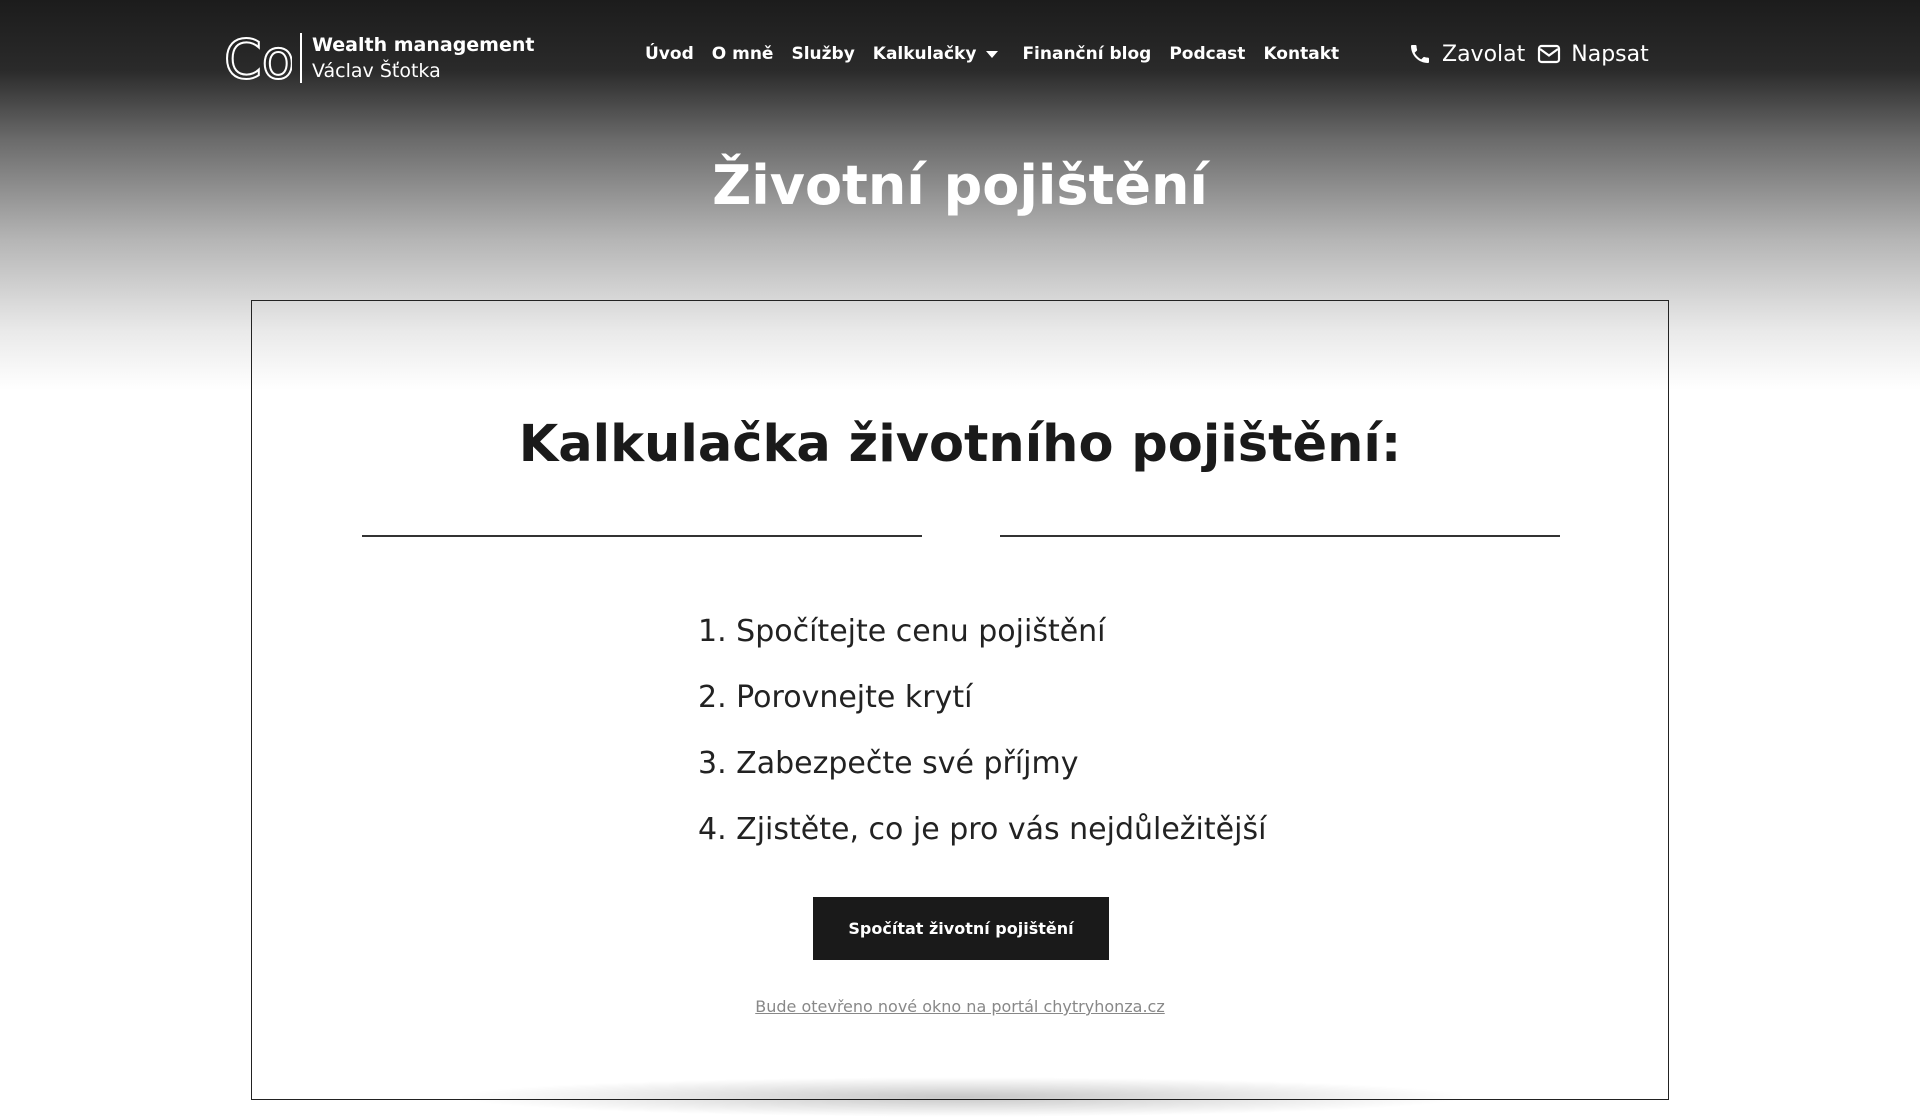 This screenshot has height=1117, width=1920. What do you see at coordinates (992, 54) in the screenshot?
I see `chevron-down-icon` at bounding box center [992, 54].